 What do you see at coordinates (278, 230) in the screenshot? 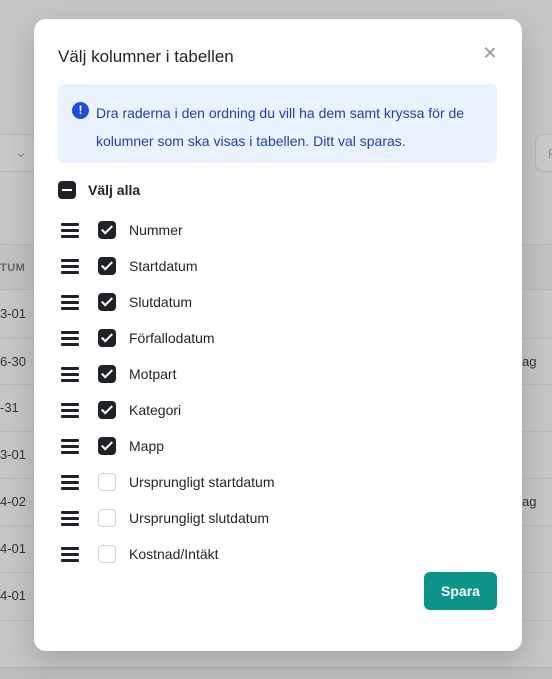
I see `column-row: Nummer` at bounding box center [278, 230].